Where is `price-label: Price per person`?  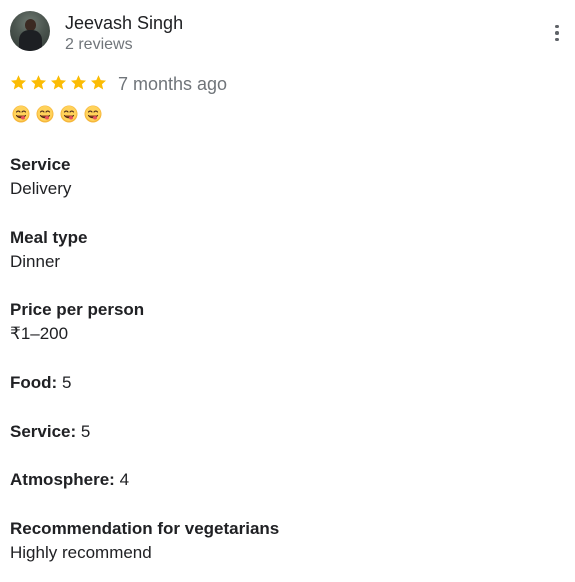
price-label: Price per person is located at coordinates (77, 309).